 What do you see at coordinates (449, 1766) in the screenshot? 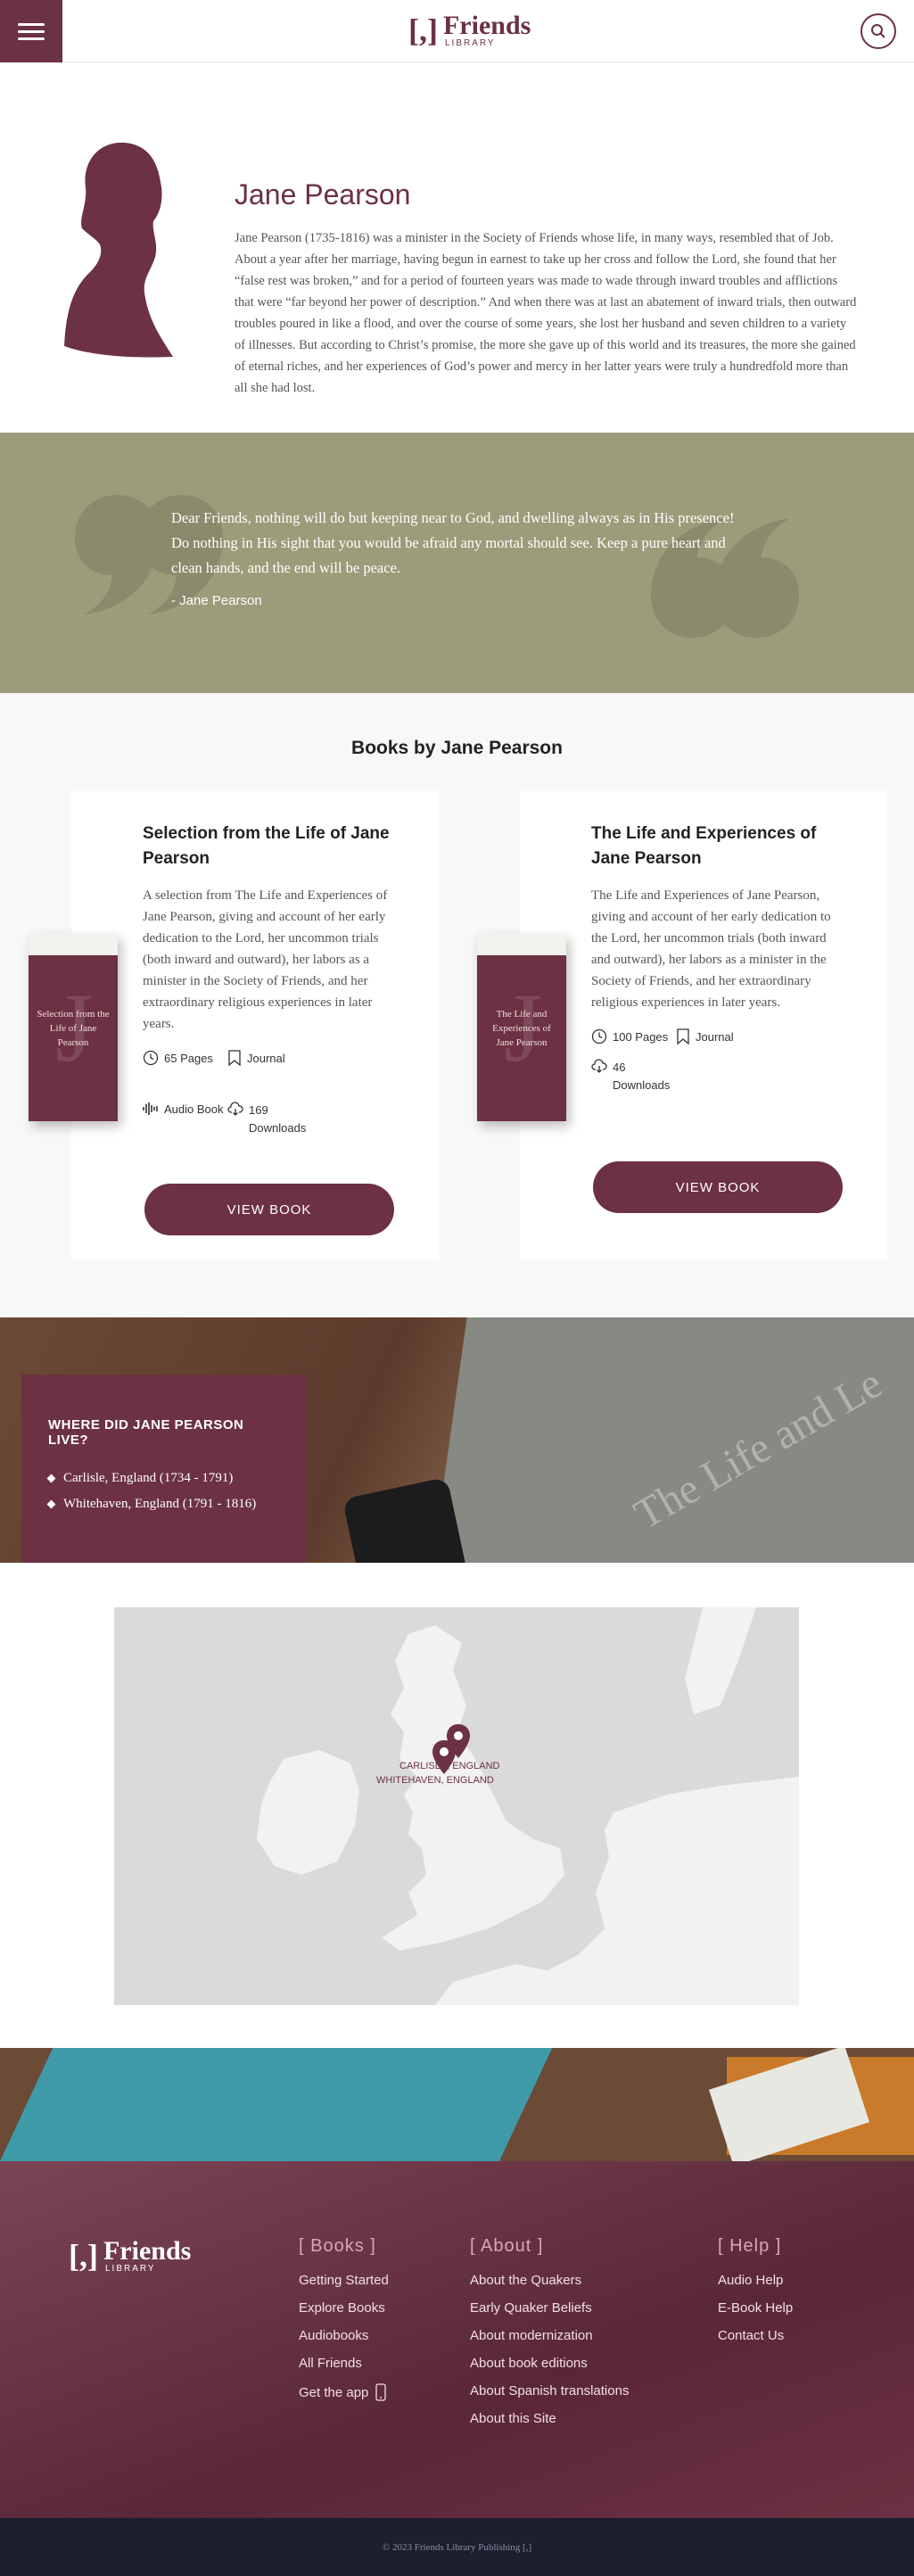
I see `map-label: CARLISLE, ENGLAND` at bounding box center [449, 1766].